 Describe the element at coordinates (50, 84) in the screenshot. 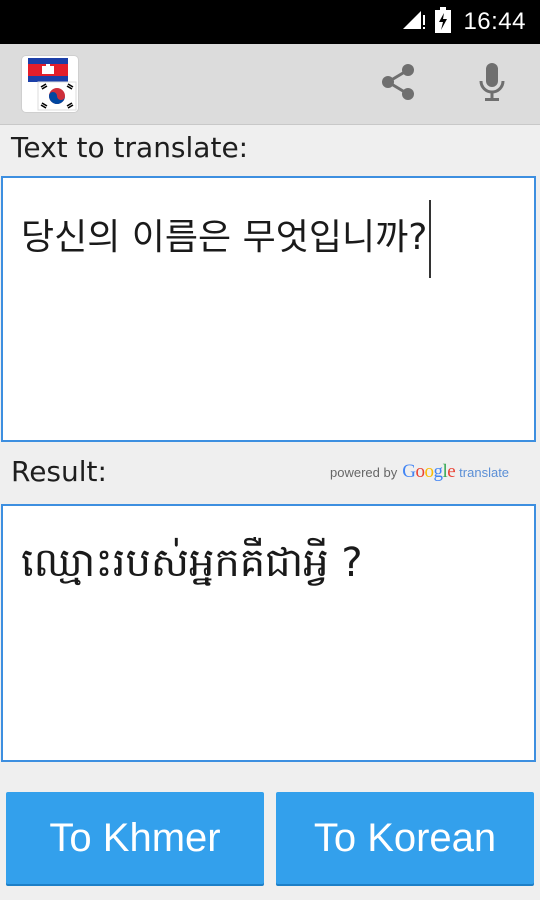

I see `cambodia-korea-flags-icon` at that location.